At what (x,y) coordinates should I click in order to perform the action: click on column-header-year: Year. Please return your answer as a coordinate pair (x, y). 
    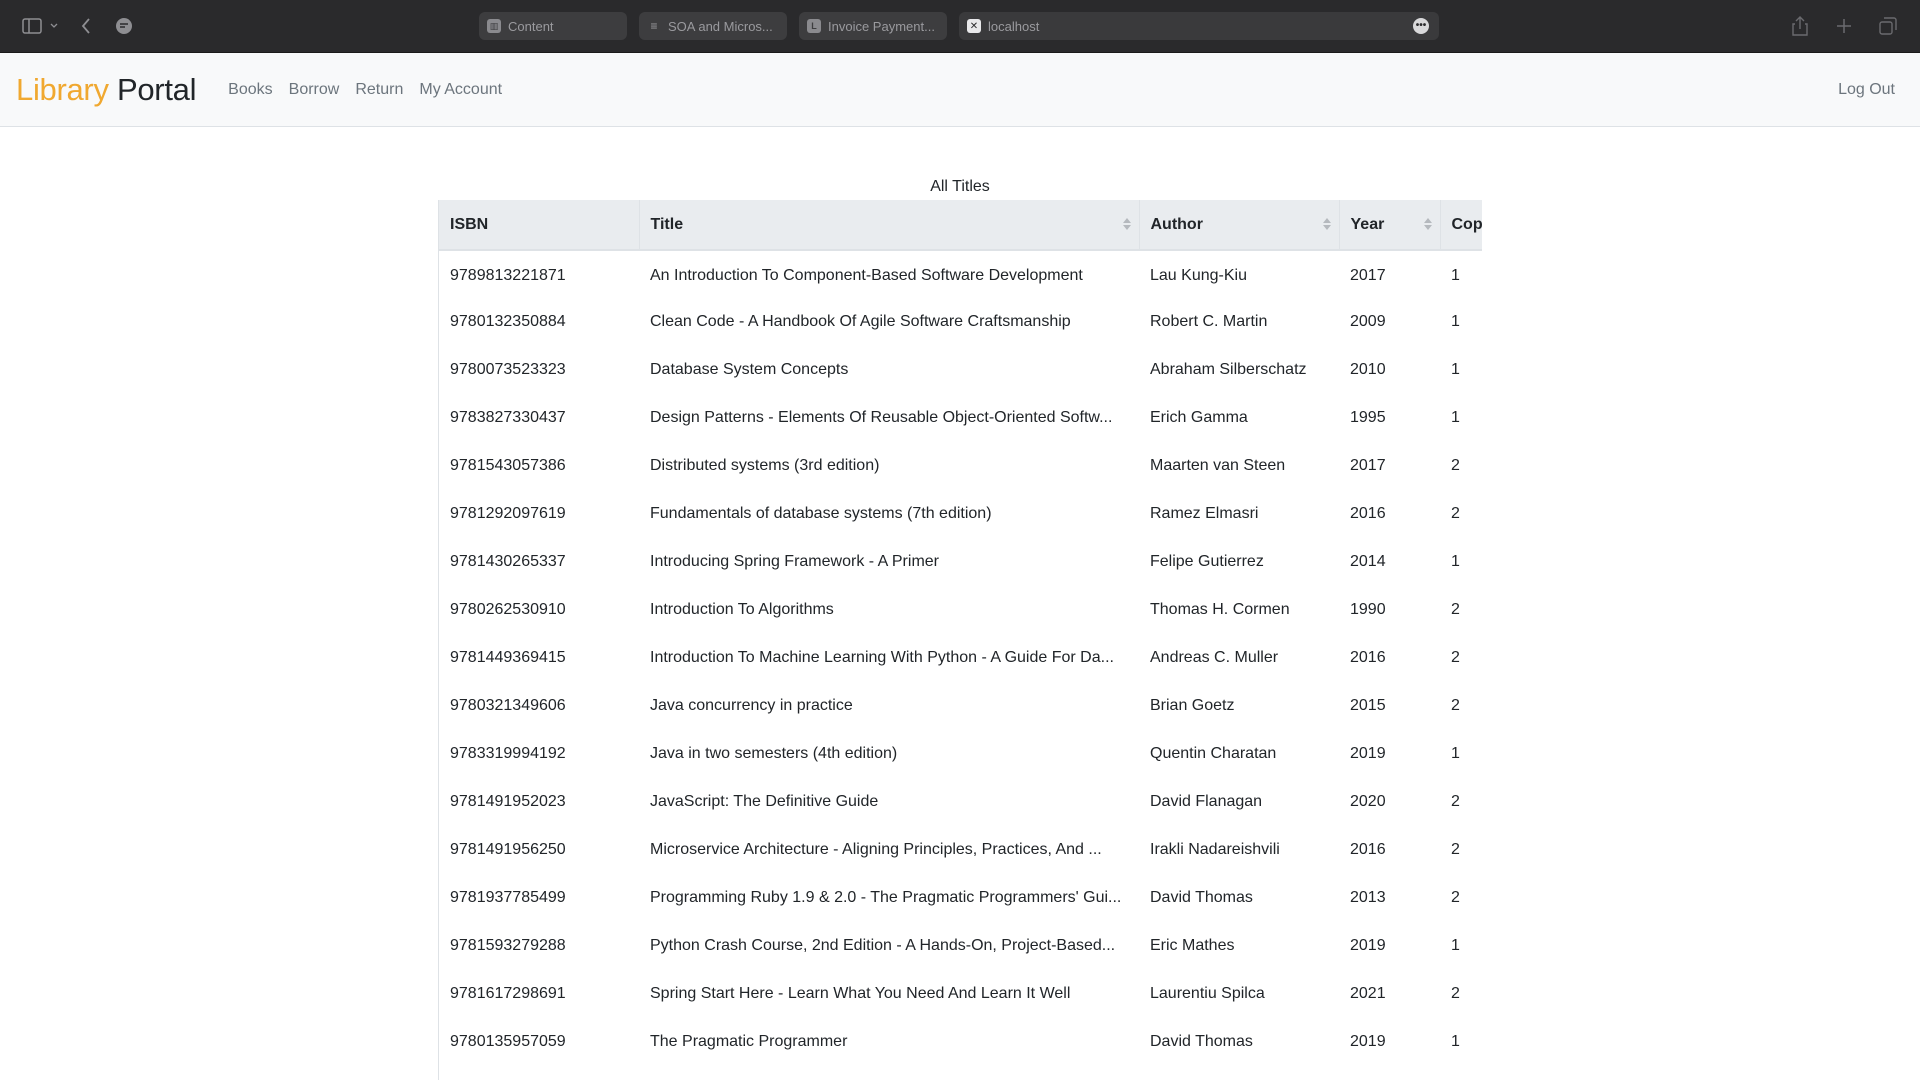
    Looking at the image, I should click on (1390, 225).